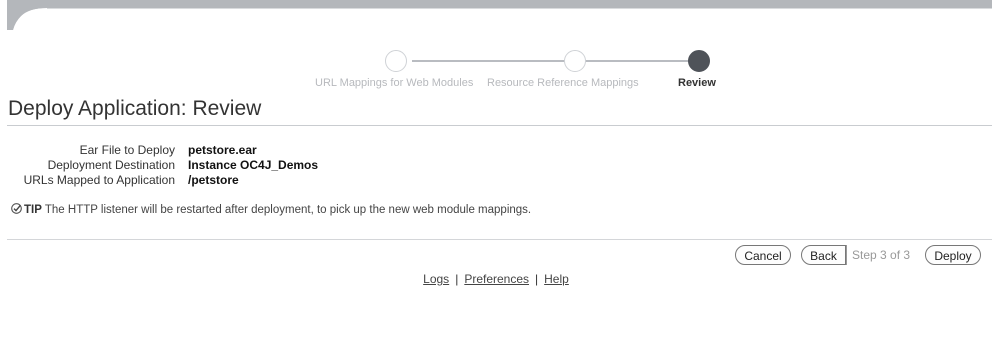 This screenshot has height=362, width=992. Describe the element at coordinates (499, 125) in the screenshot. I see `title-divider` at that location.